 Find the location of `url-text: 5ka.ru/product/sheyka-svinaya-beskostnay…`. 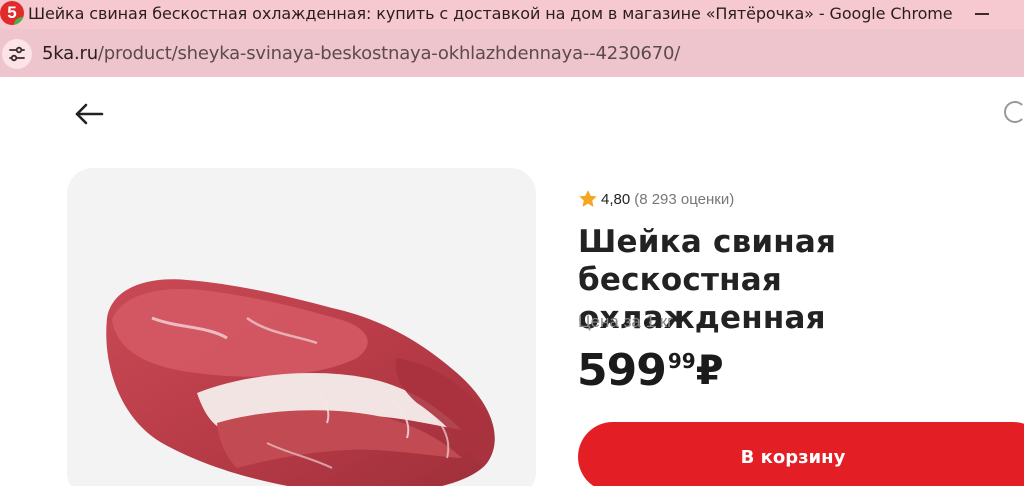

url-text: 5ka.ru/product/sheyka-svinaya-beskostnay… is located at coordinates (361, 53).